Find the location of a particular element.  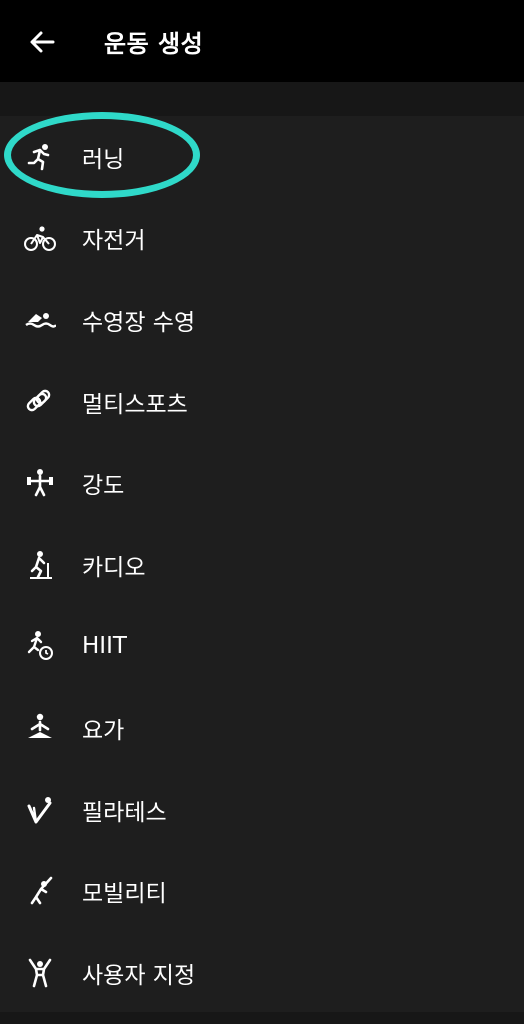

activity-item-pool-swim: 수영장 수영 is located at coordinates (262, 320).